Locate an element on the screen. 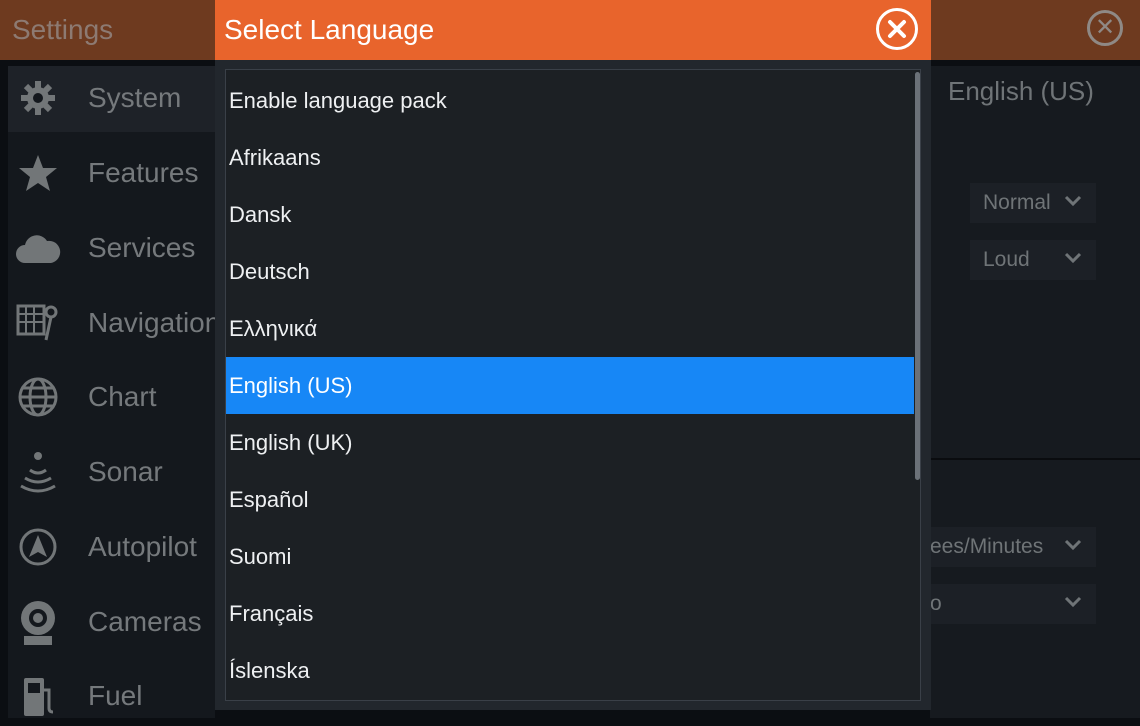 The width and height of the screenshot is (1140, 726). dropdown-value: o is located at coordinates (936, 603).